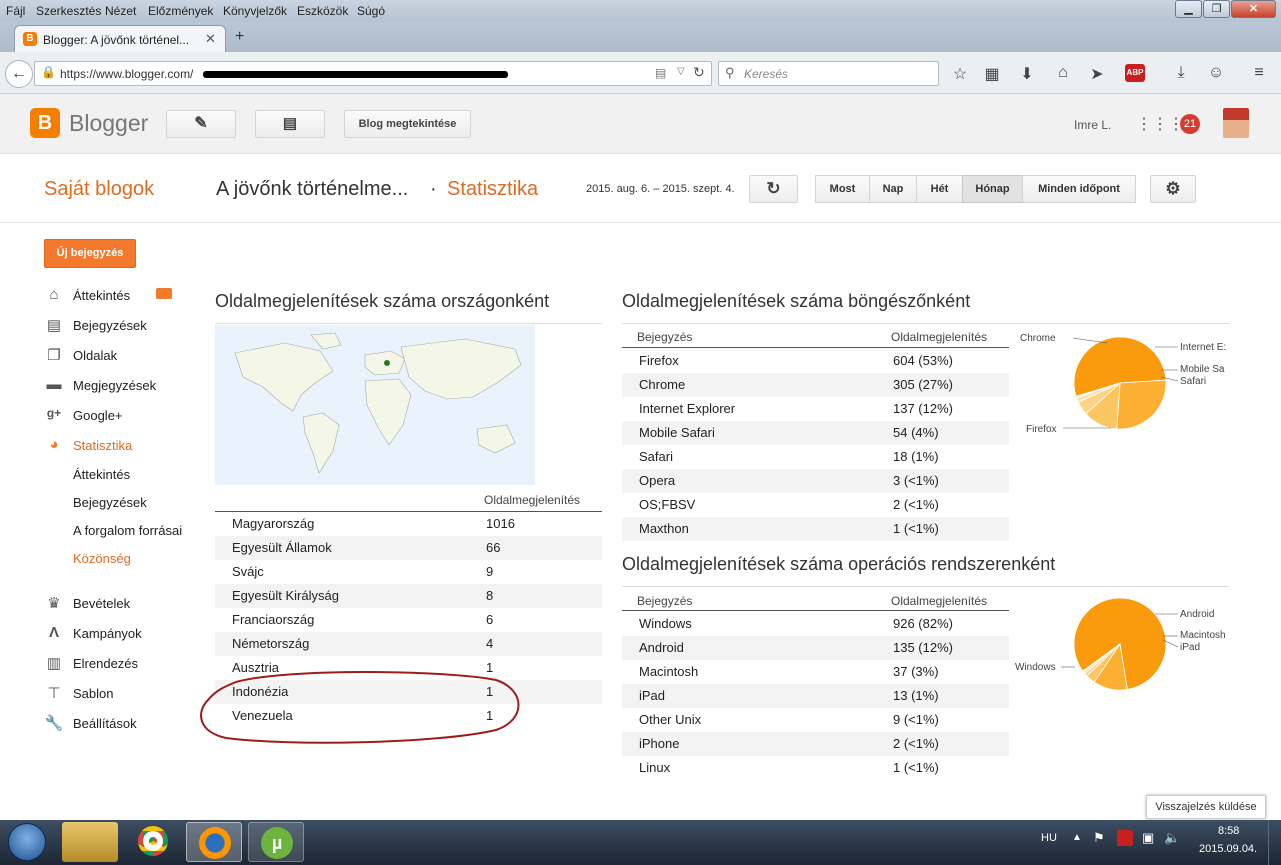 The image size is (1281, 865). Describe the element at coordinates (93, 693) in the screenshot. I see `sidebar-item-template: Sablon` at that location.